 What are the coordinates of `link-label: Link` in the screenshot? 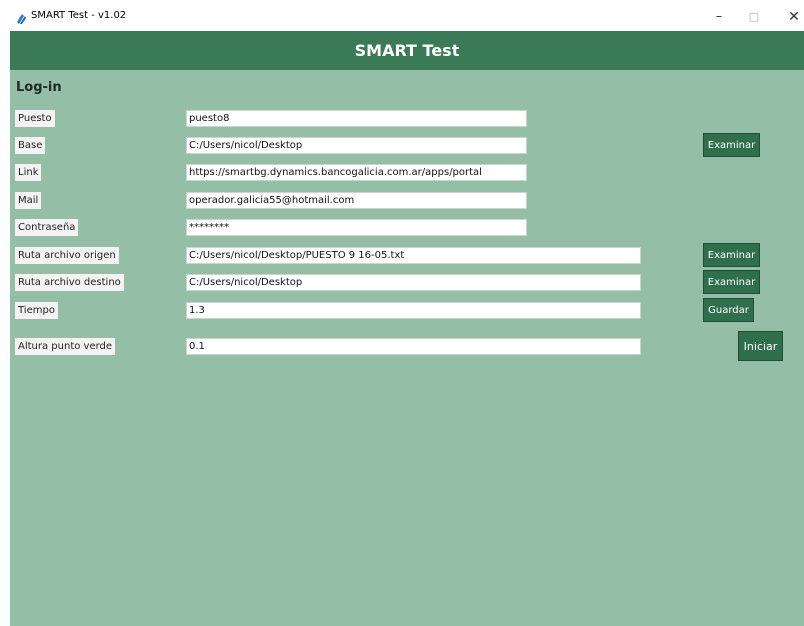 It's located at (28, 172).